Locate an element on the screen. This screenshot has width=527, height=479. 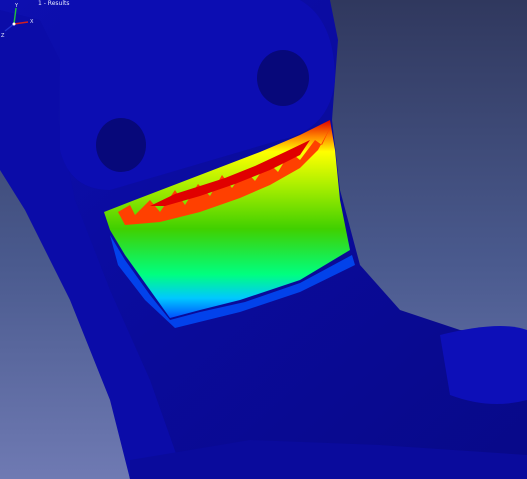
window-title: 1 - Results is located at coordinates (54, 3).